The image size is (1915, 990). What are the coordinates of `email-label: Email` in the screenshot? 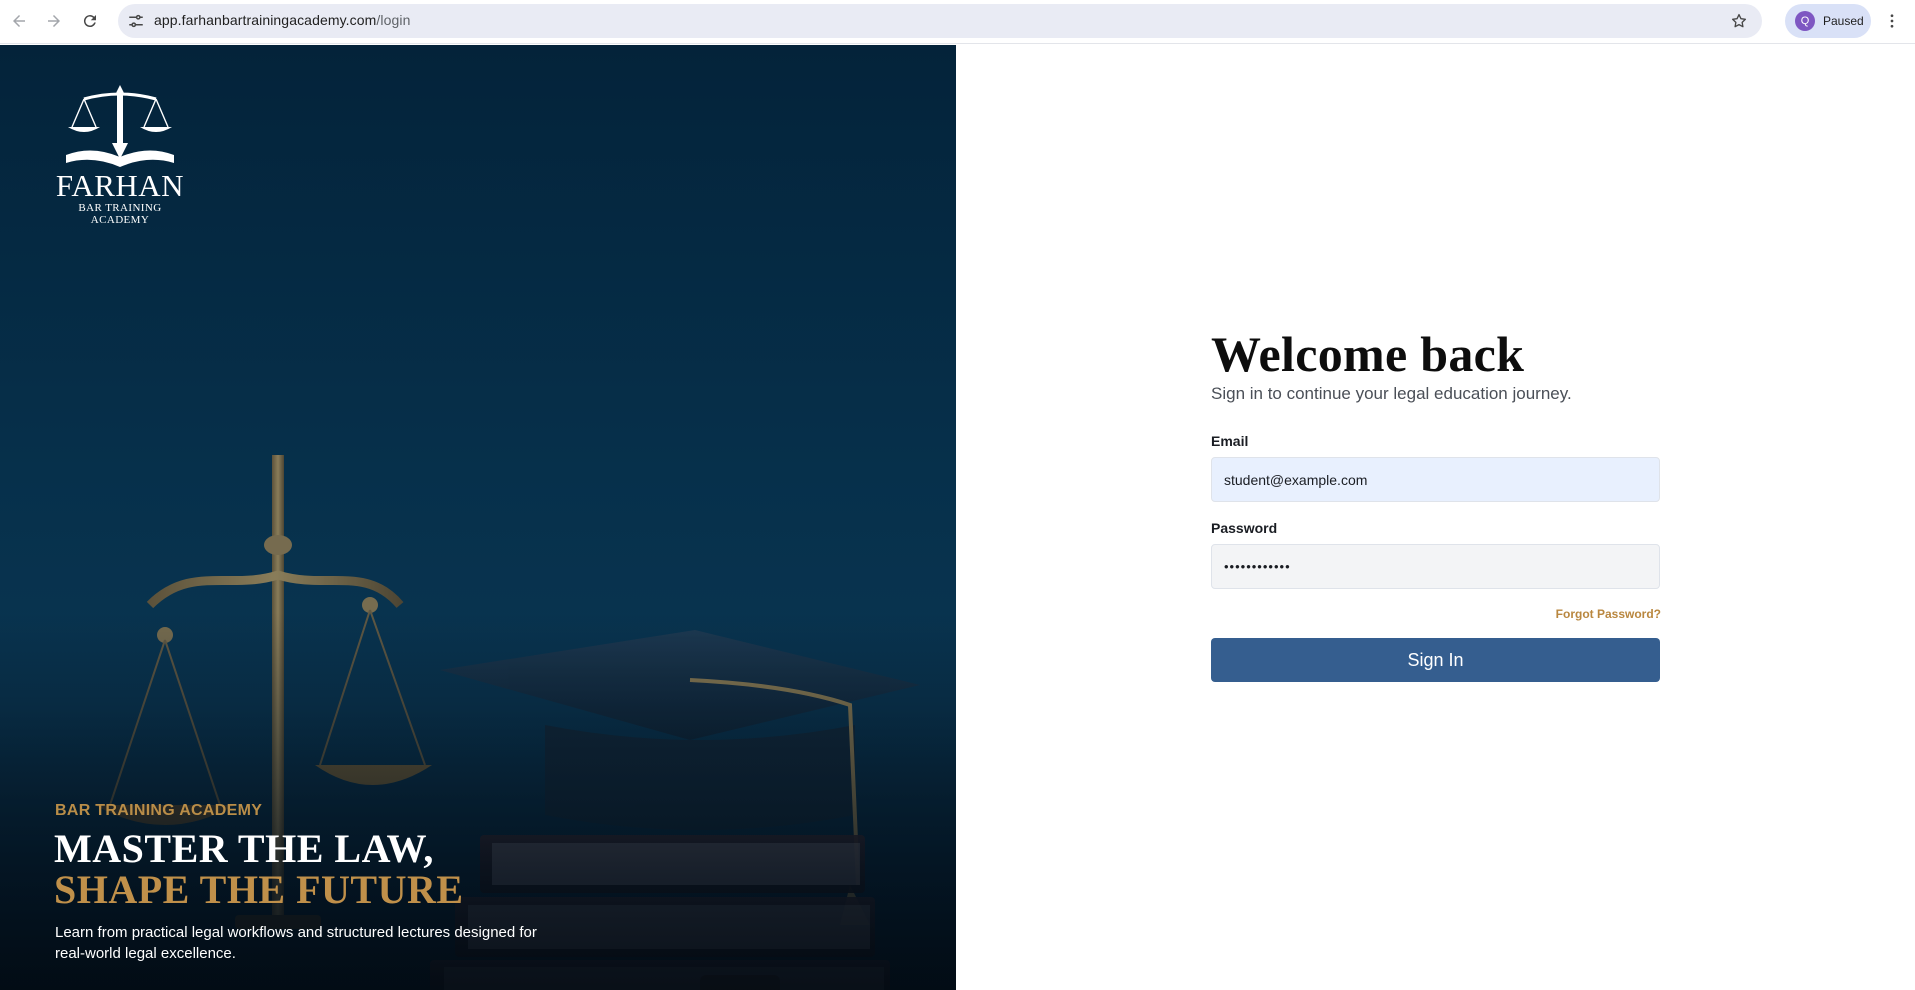 It's located at (1230, 441).